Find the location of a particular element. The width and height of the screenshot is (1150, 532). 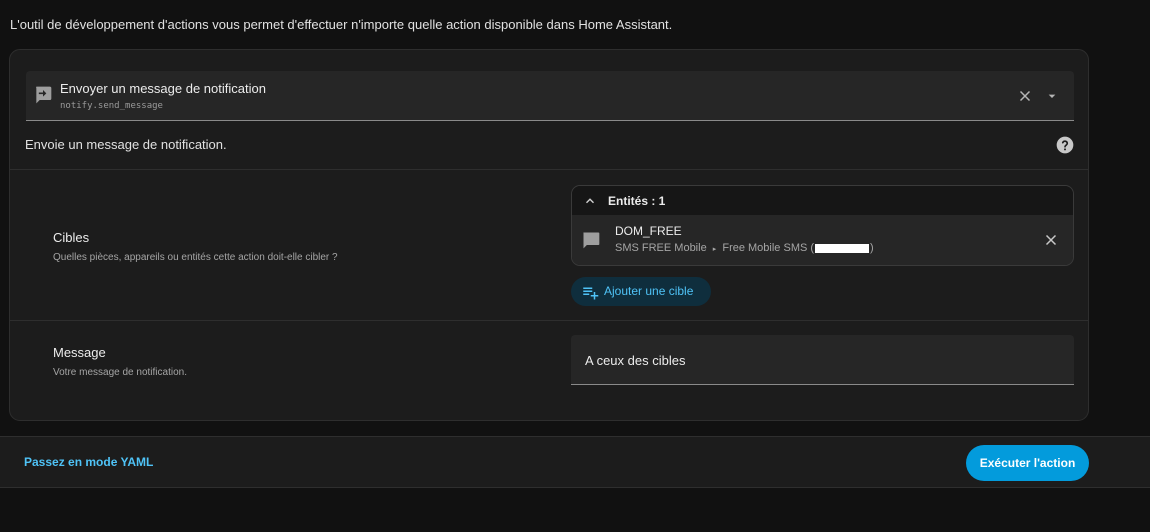

playlist-add-icon is located at coordinates (591, 293).